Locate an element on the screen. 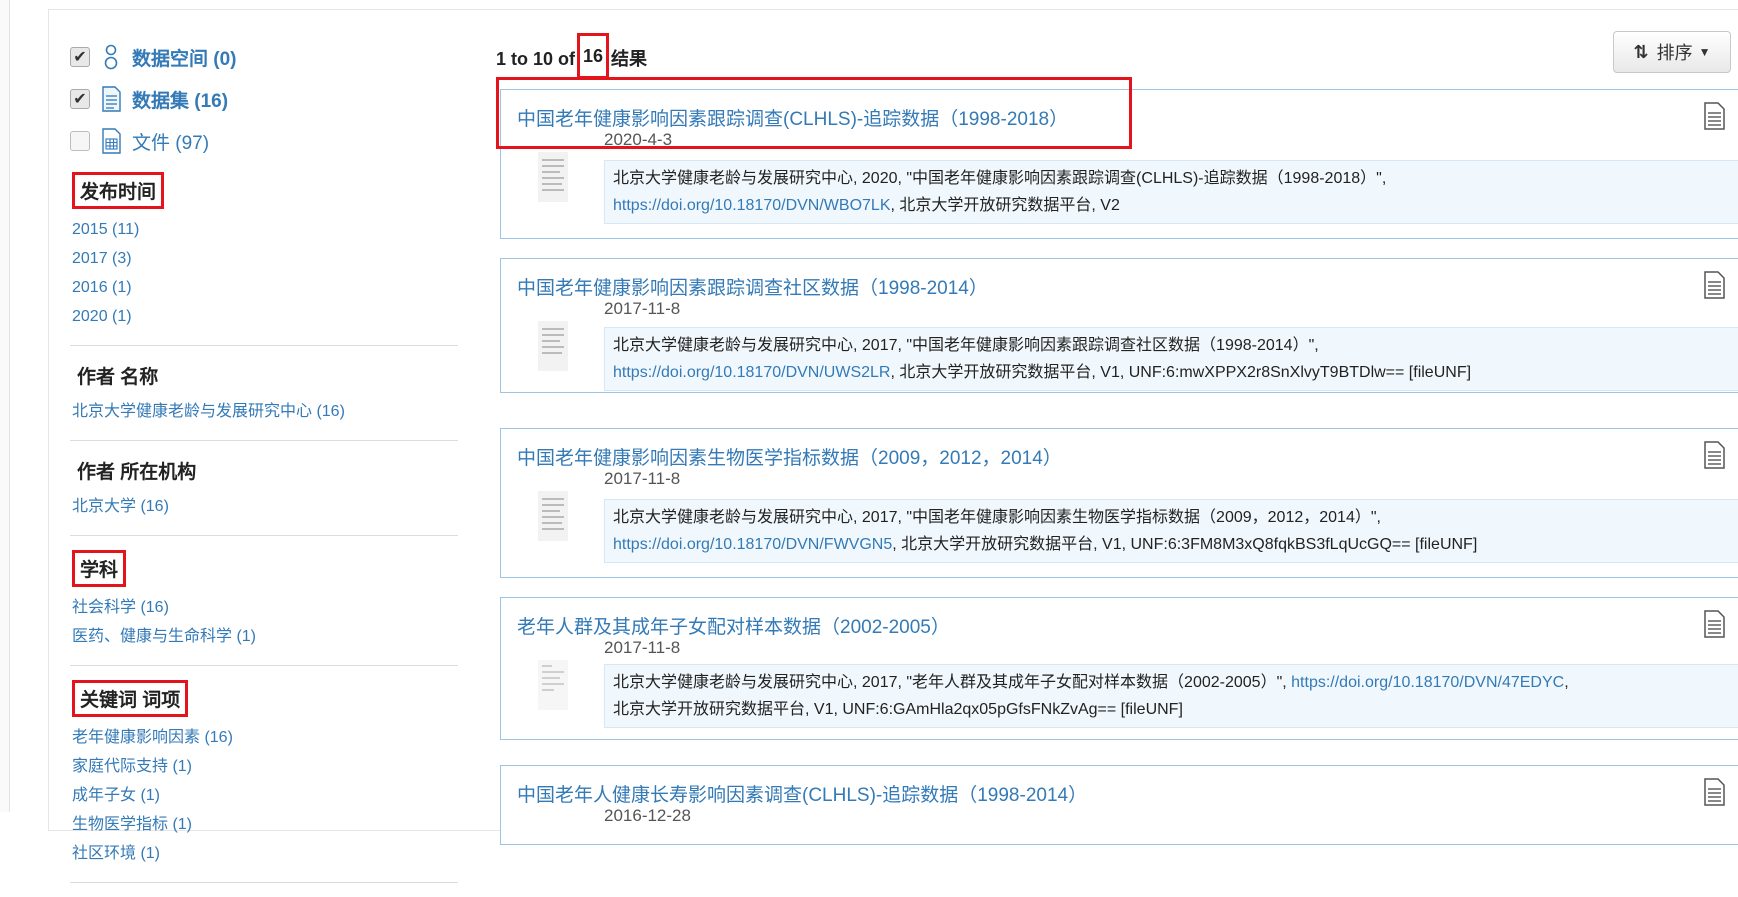  files-checkbox is located at coordinates (80, 141).